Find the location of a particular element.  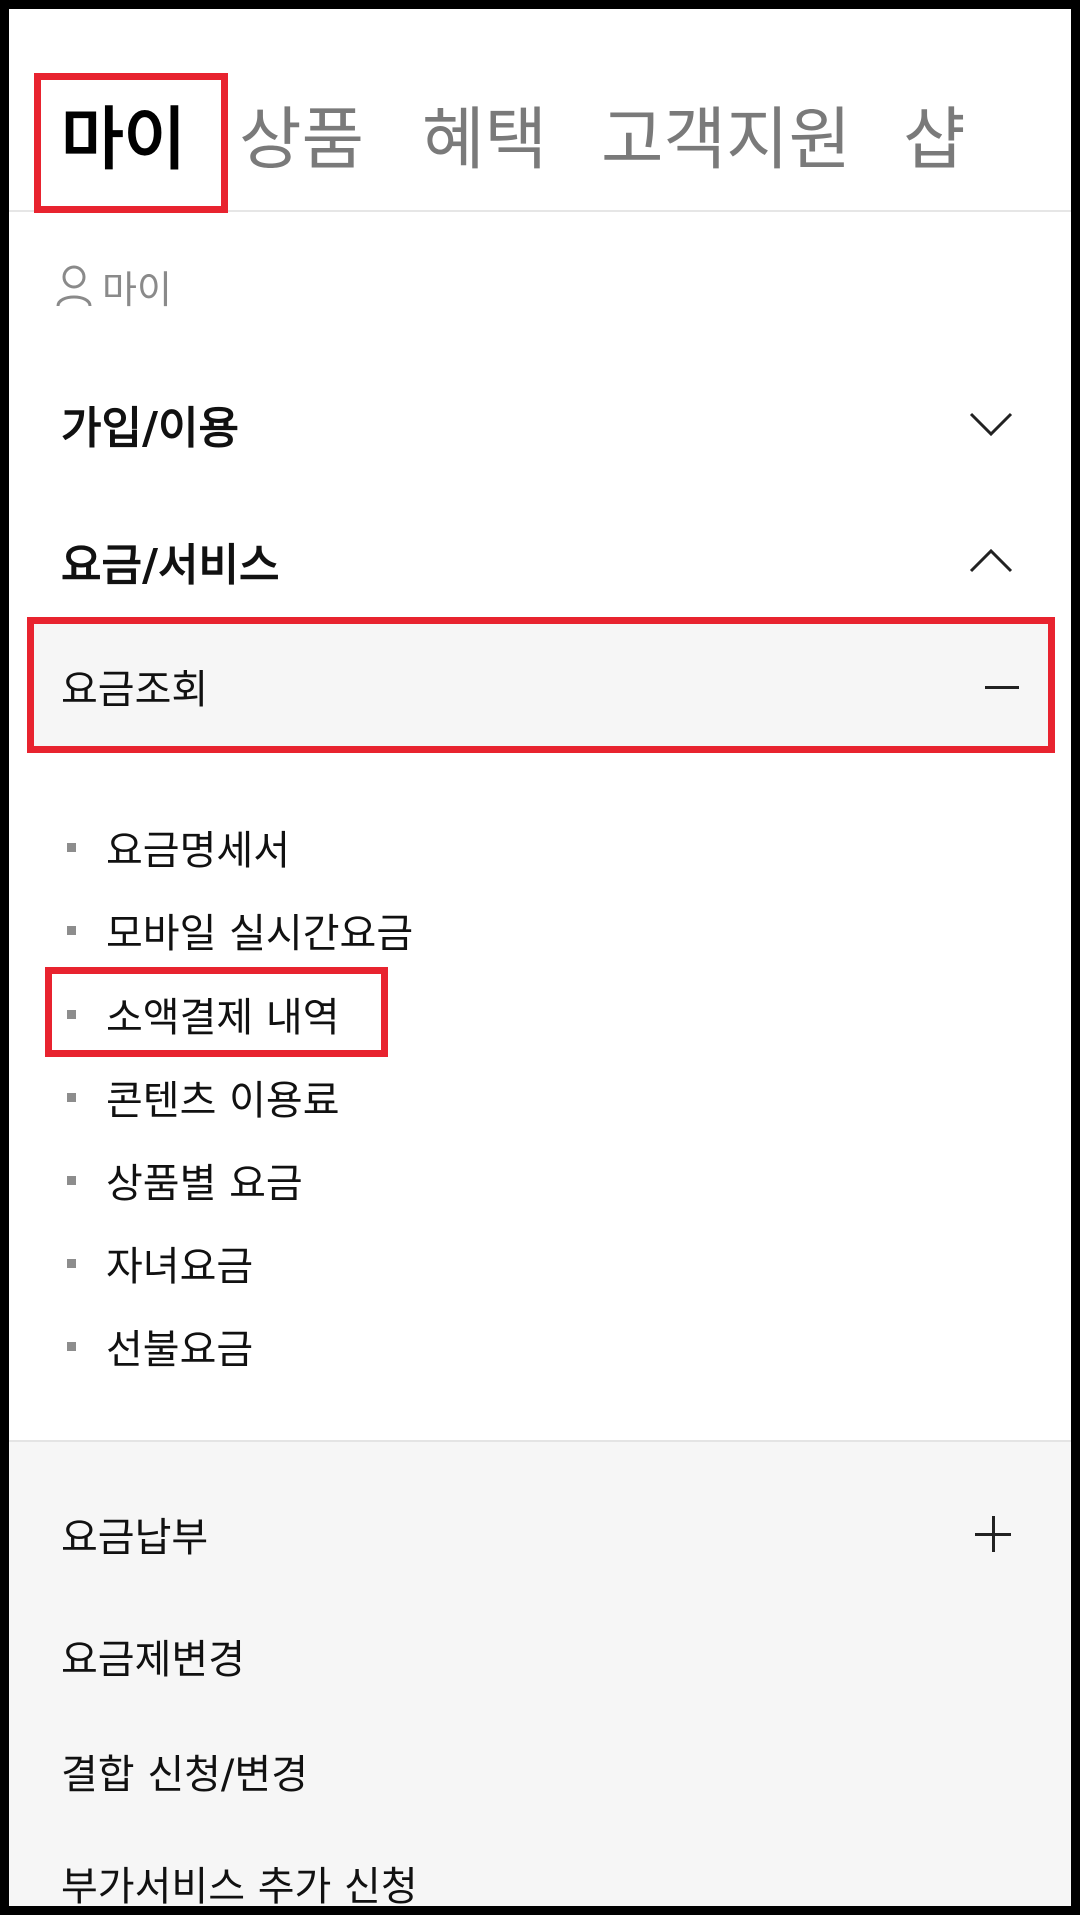

breadcrumb-label: 마이 is located at coordinates (137, 289).